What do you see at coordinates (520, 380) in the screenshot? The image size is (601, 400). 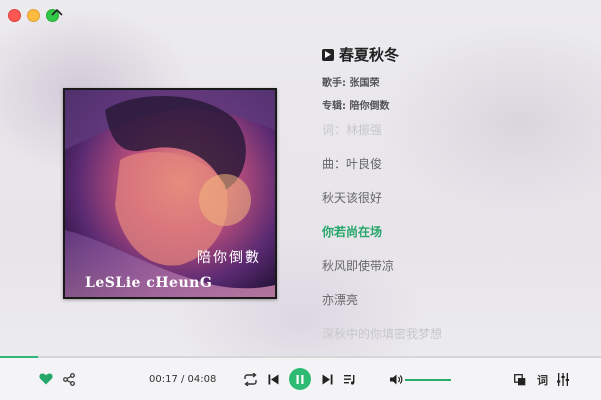 I see `mini-player-icon` at bounding box center [520, 380].